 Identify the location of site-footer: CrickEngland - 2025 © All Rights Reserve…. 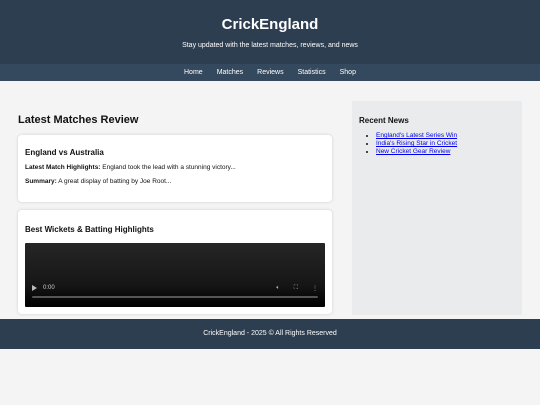
(270, 334).